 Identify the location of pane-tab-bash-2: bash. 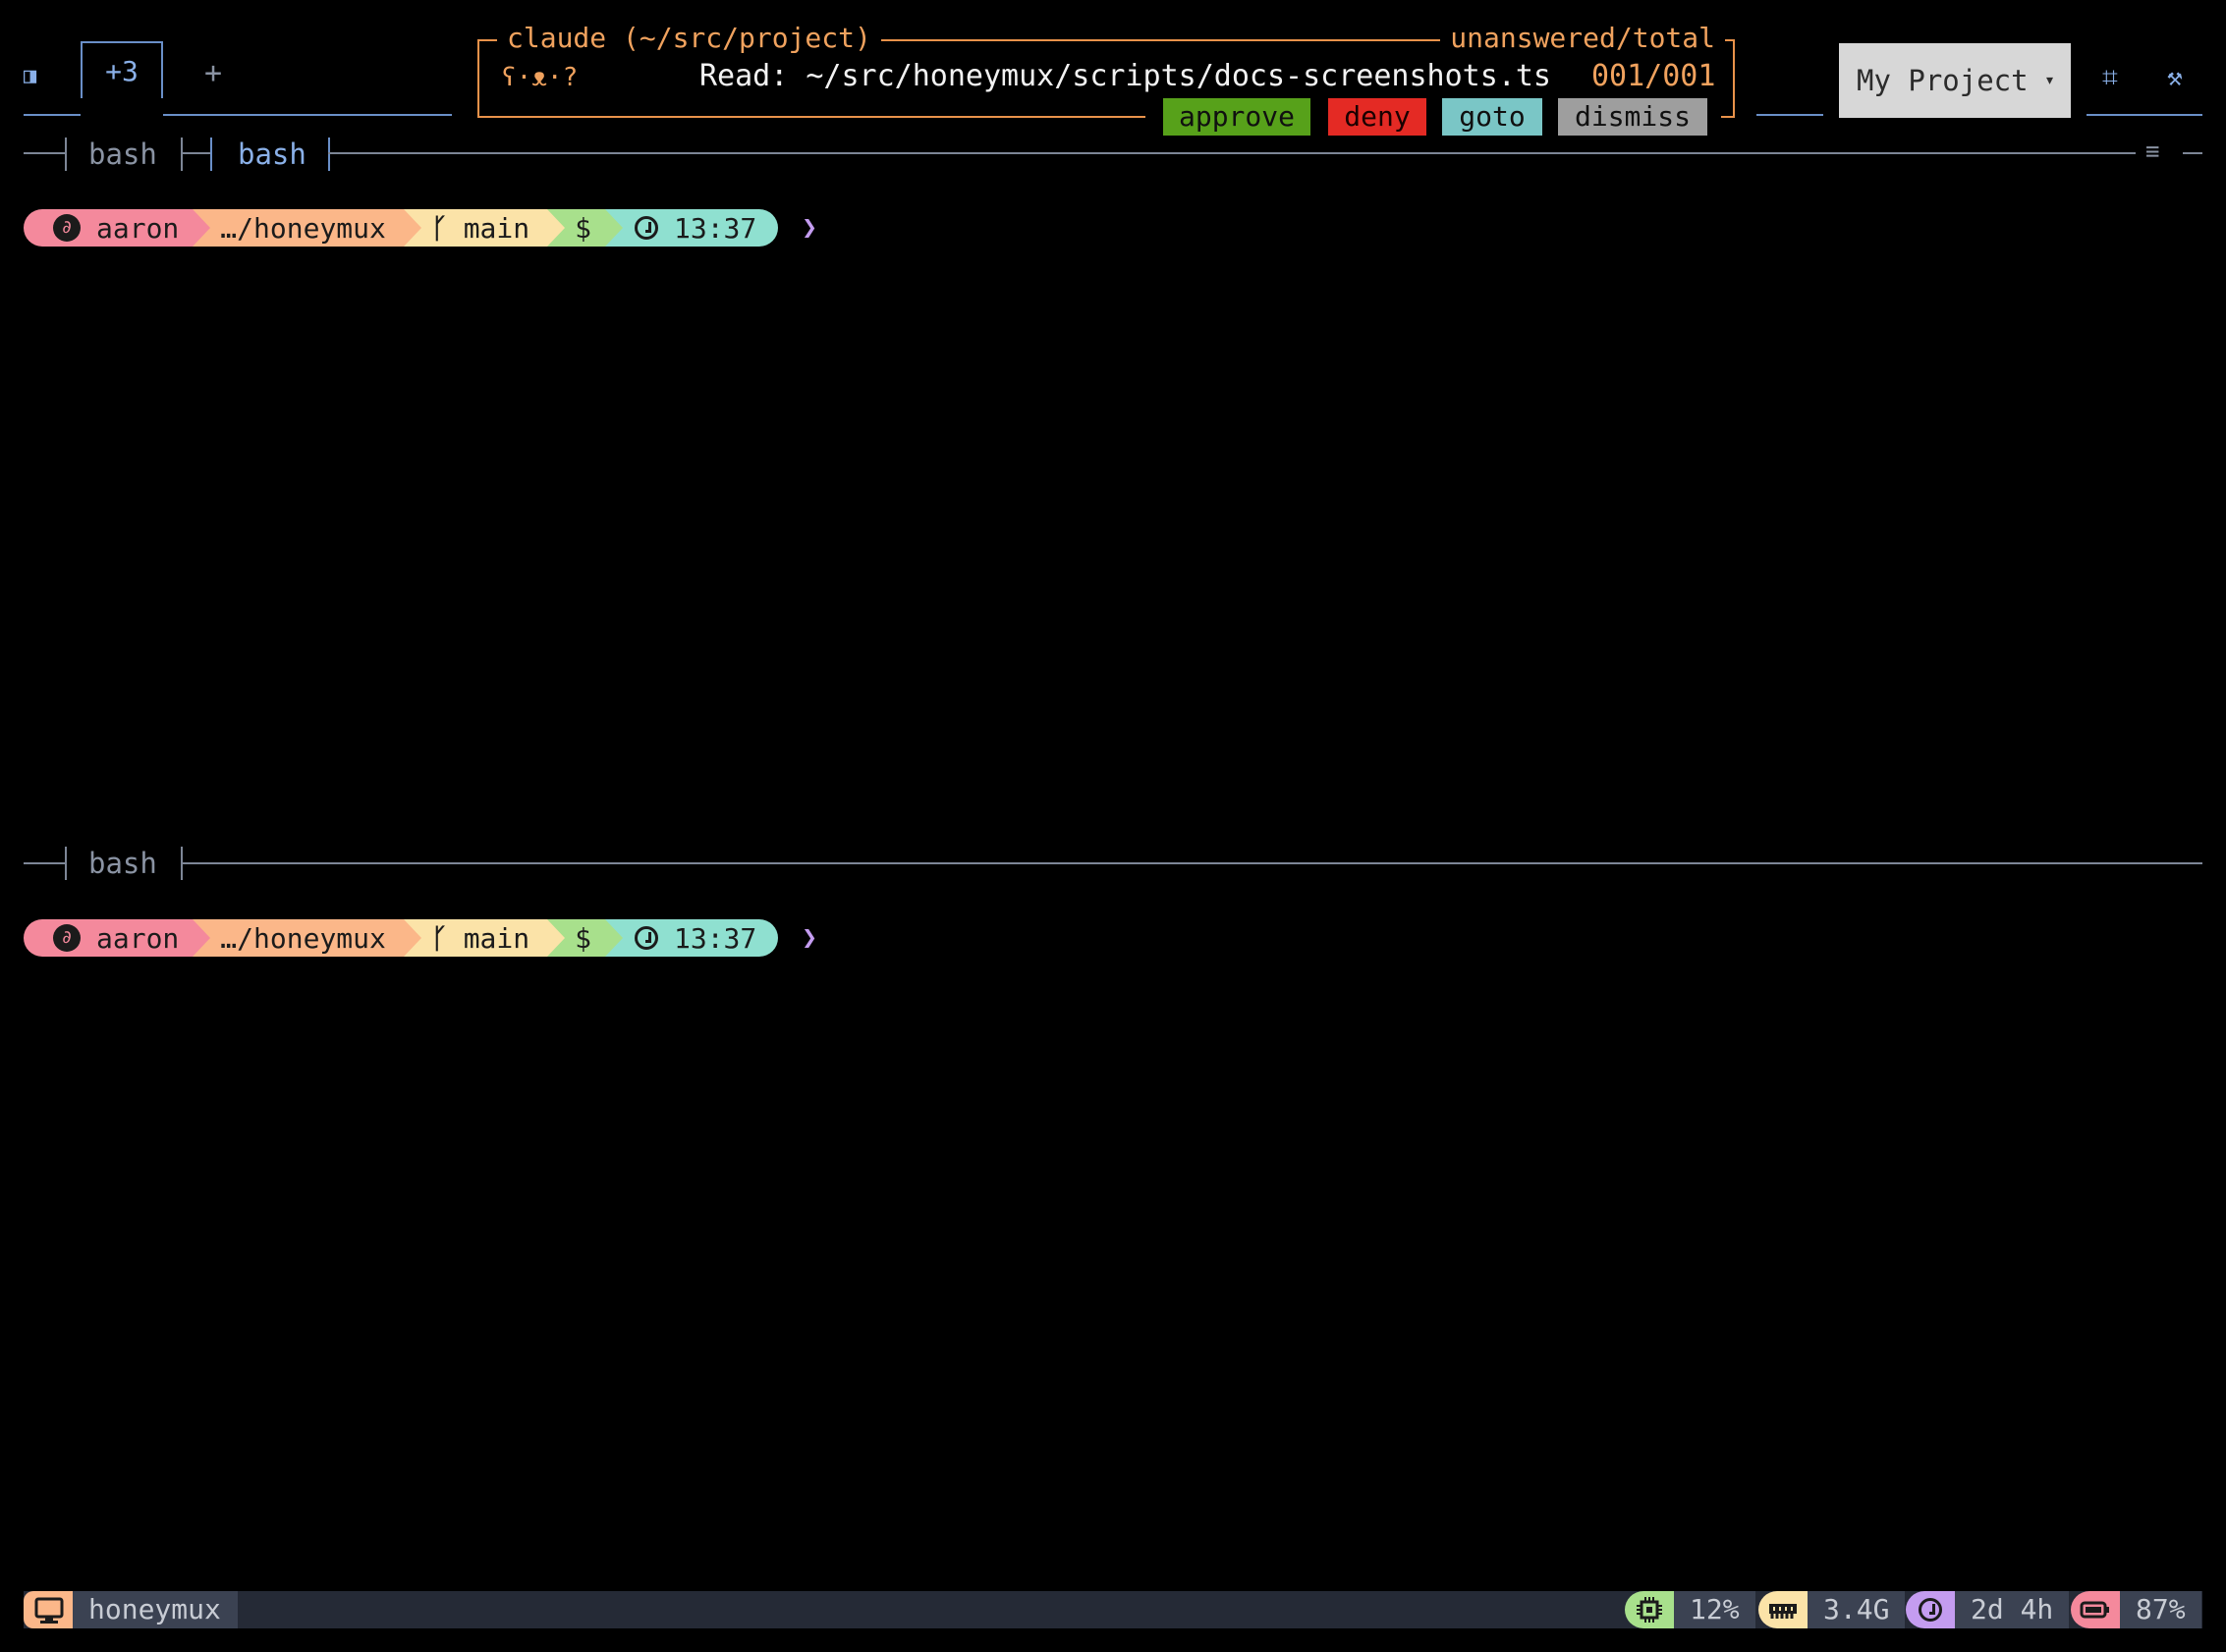
(272, 154).